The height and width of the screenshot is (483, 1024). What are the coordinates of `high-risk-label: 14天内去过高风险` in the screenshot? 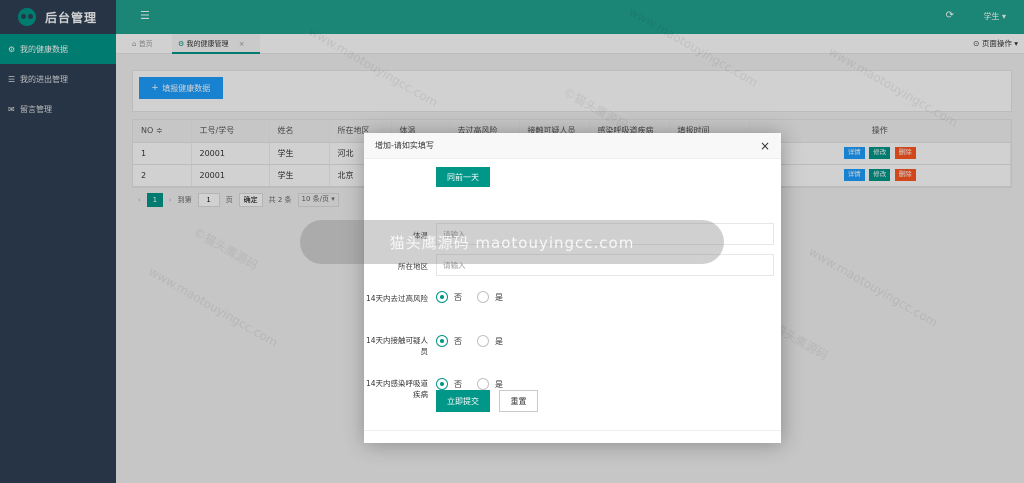 It's located at (396, 298).